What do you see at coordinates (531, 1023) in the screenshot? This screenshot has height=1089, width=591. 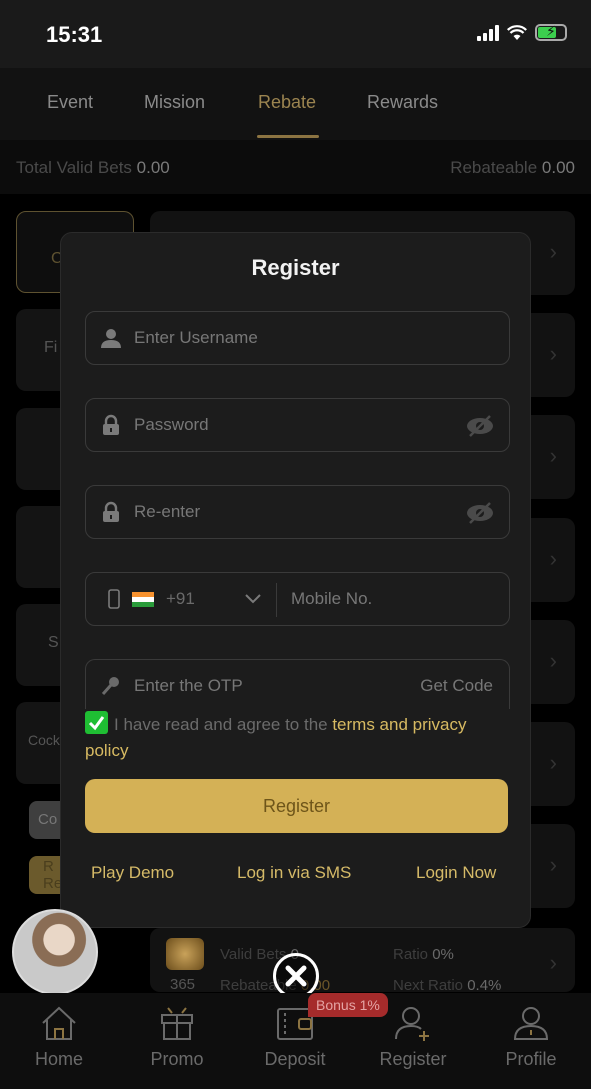 I see `profile-icon` at bounding box center [531, 1023].